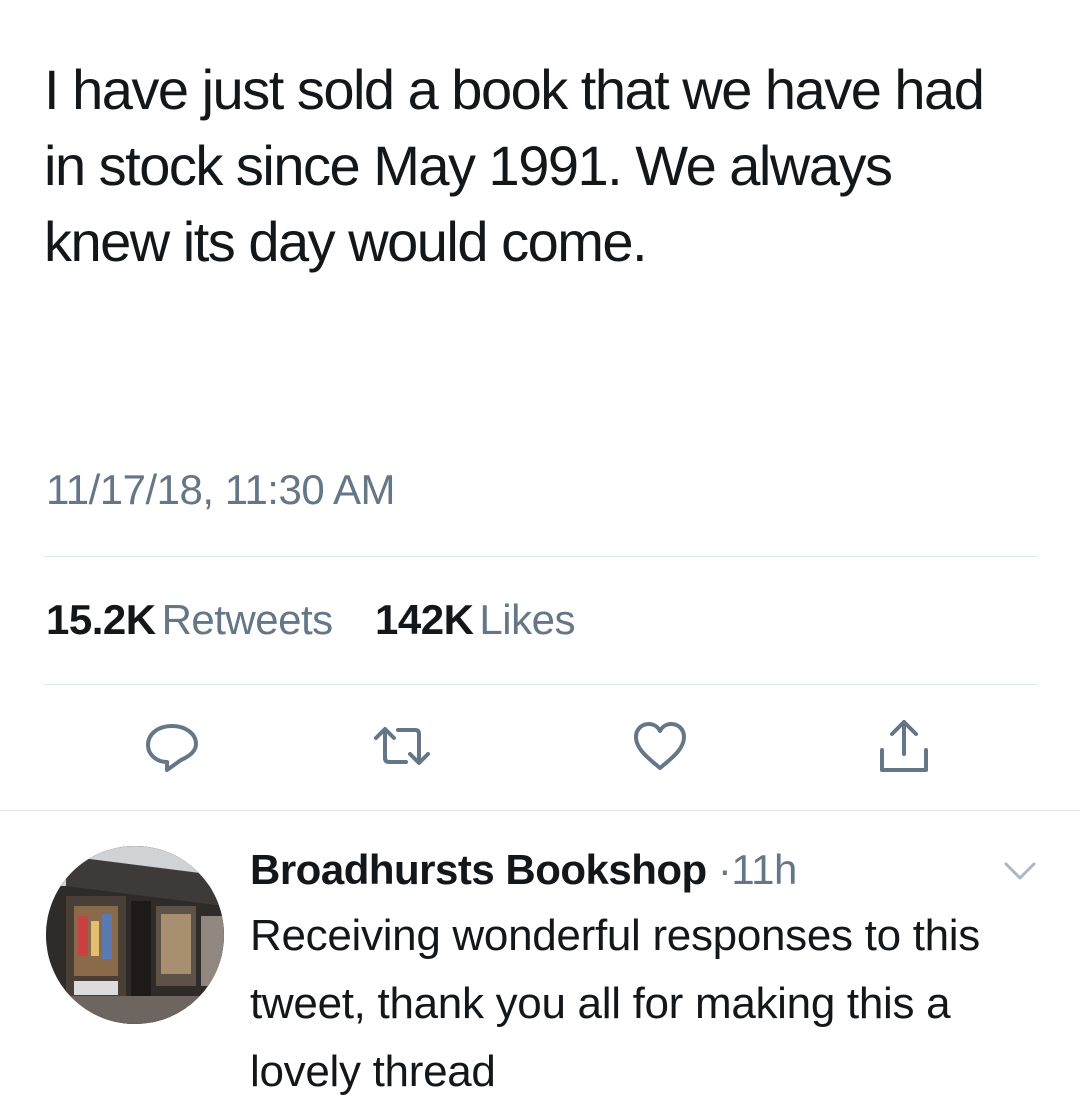 The image size is (1080, 1106). What do you see at coordinates (101, 619) in the screenshot?
I see `retweets-count: 15.2K` at bounding box center [101, 619].